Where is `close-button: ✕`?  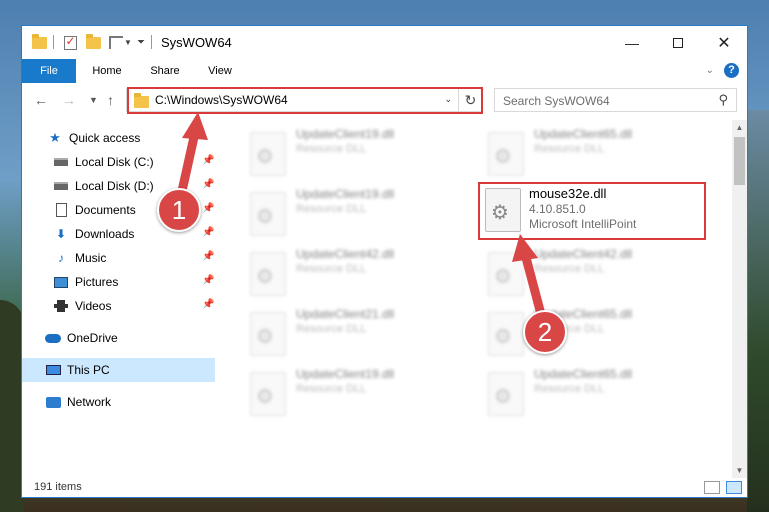
close-button: ✕ is located at coordinates (724, 42).